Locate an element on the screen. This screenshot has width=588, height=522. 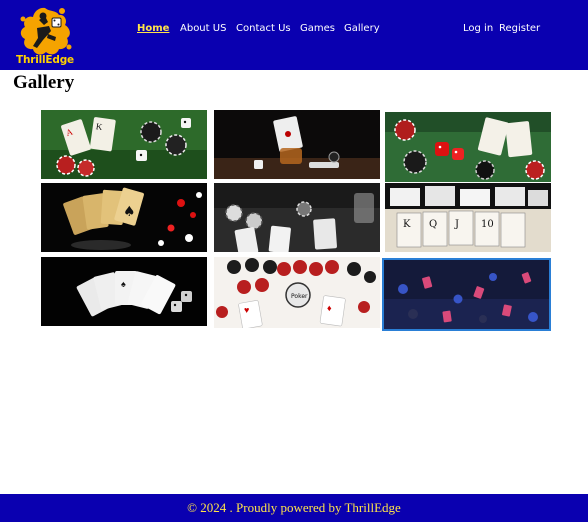
nav-games: Games is located at coordinates (317, 28).